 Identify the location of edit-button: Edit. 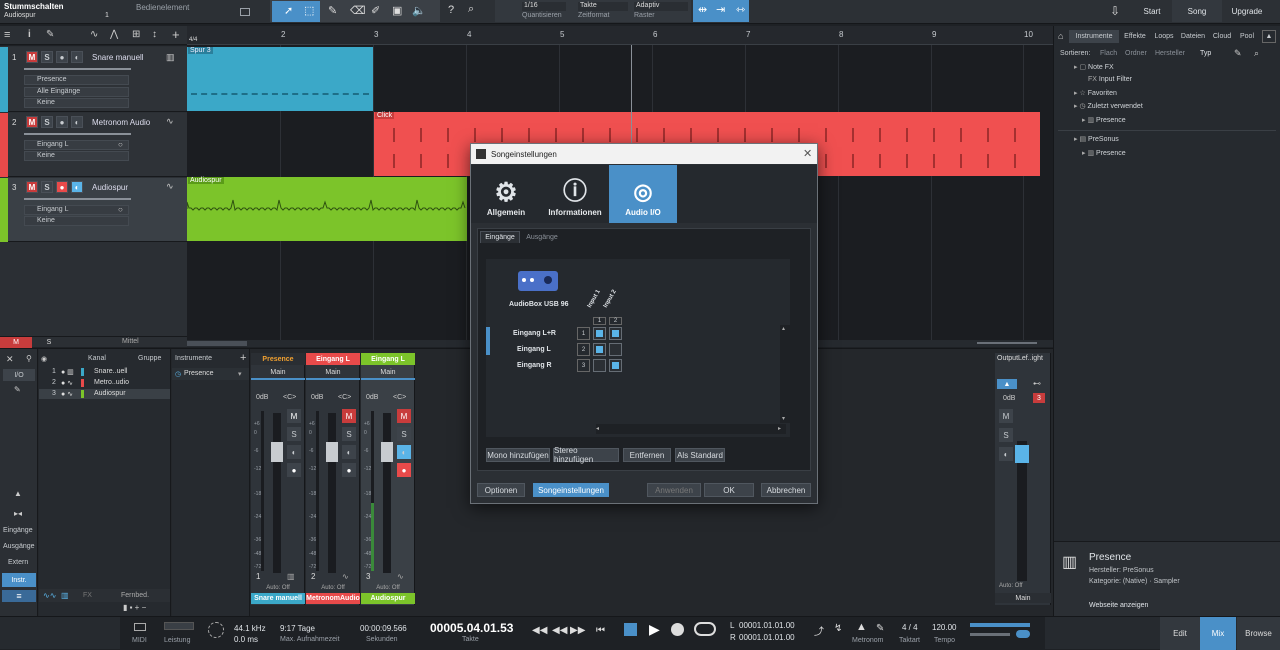
(1180, 633).